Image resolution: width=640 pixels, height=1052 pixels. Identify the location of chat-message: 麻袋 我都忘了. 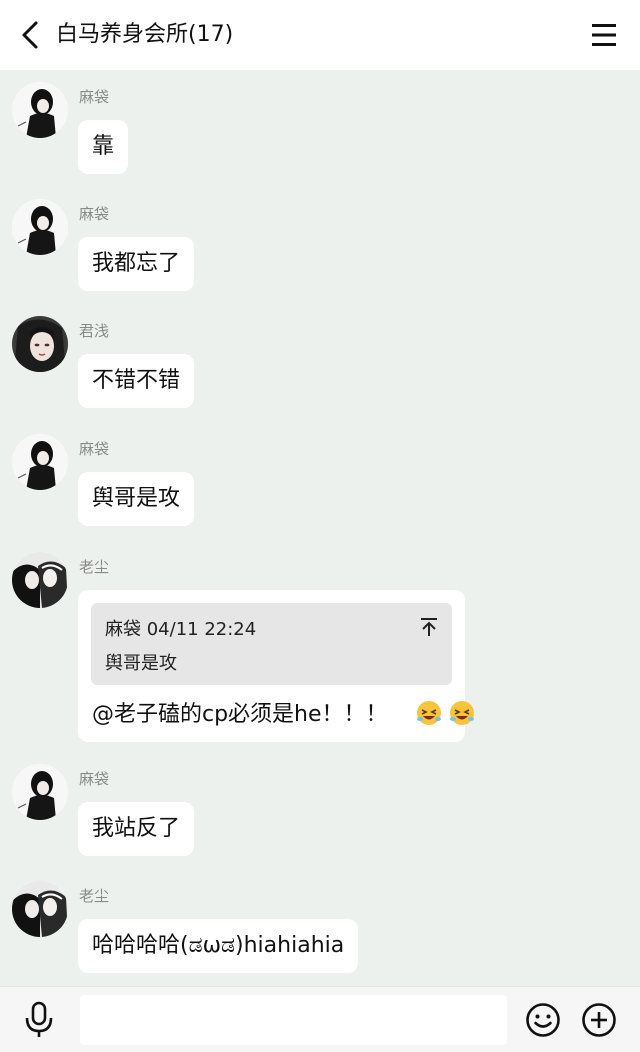
(320, 246).